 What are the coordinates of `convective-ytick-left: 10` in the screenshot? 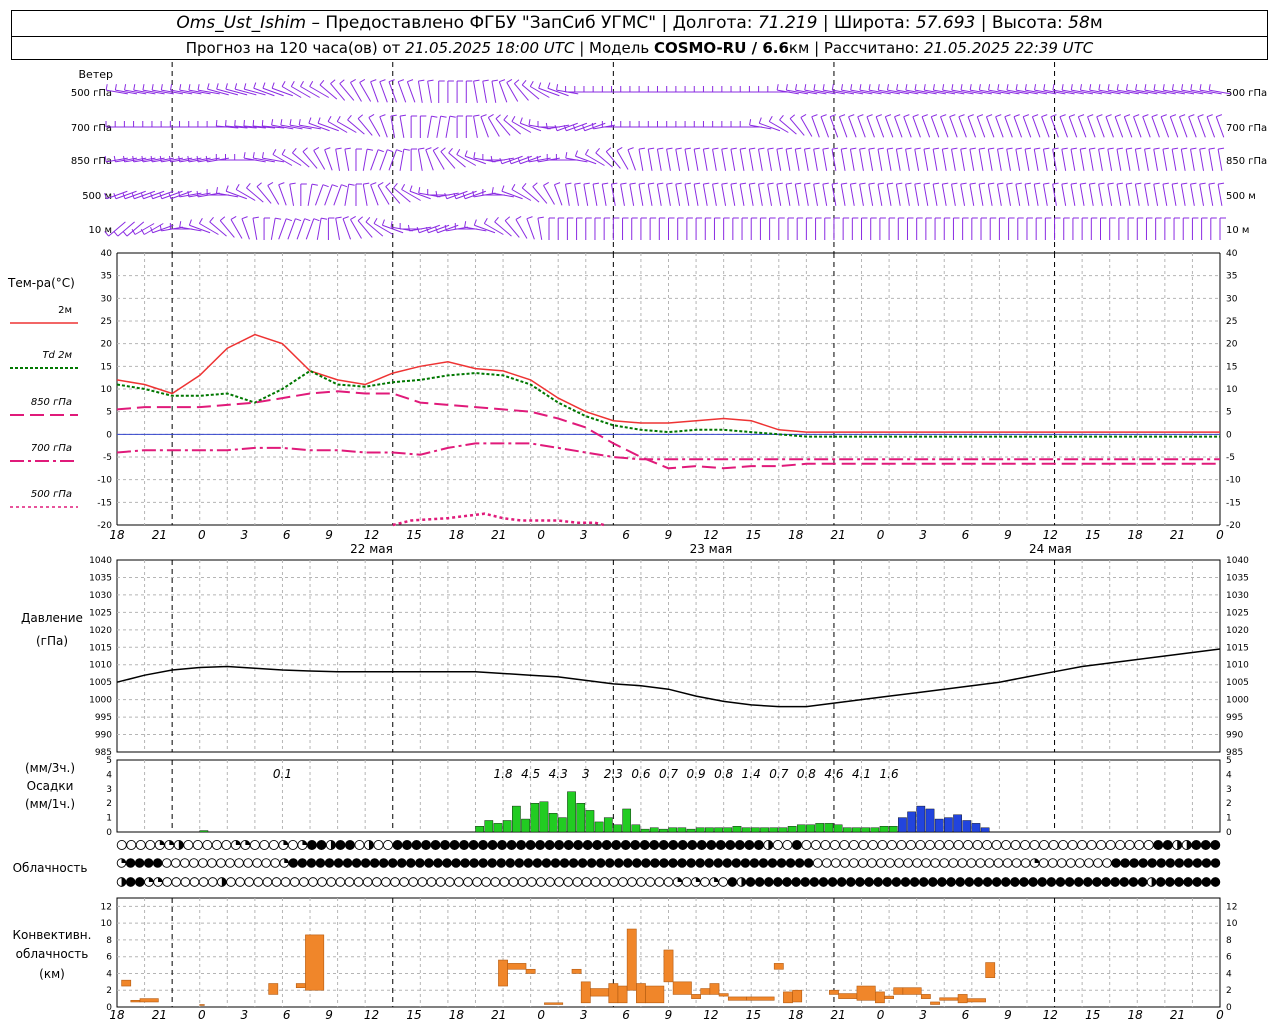 It's located at (107, 924).